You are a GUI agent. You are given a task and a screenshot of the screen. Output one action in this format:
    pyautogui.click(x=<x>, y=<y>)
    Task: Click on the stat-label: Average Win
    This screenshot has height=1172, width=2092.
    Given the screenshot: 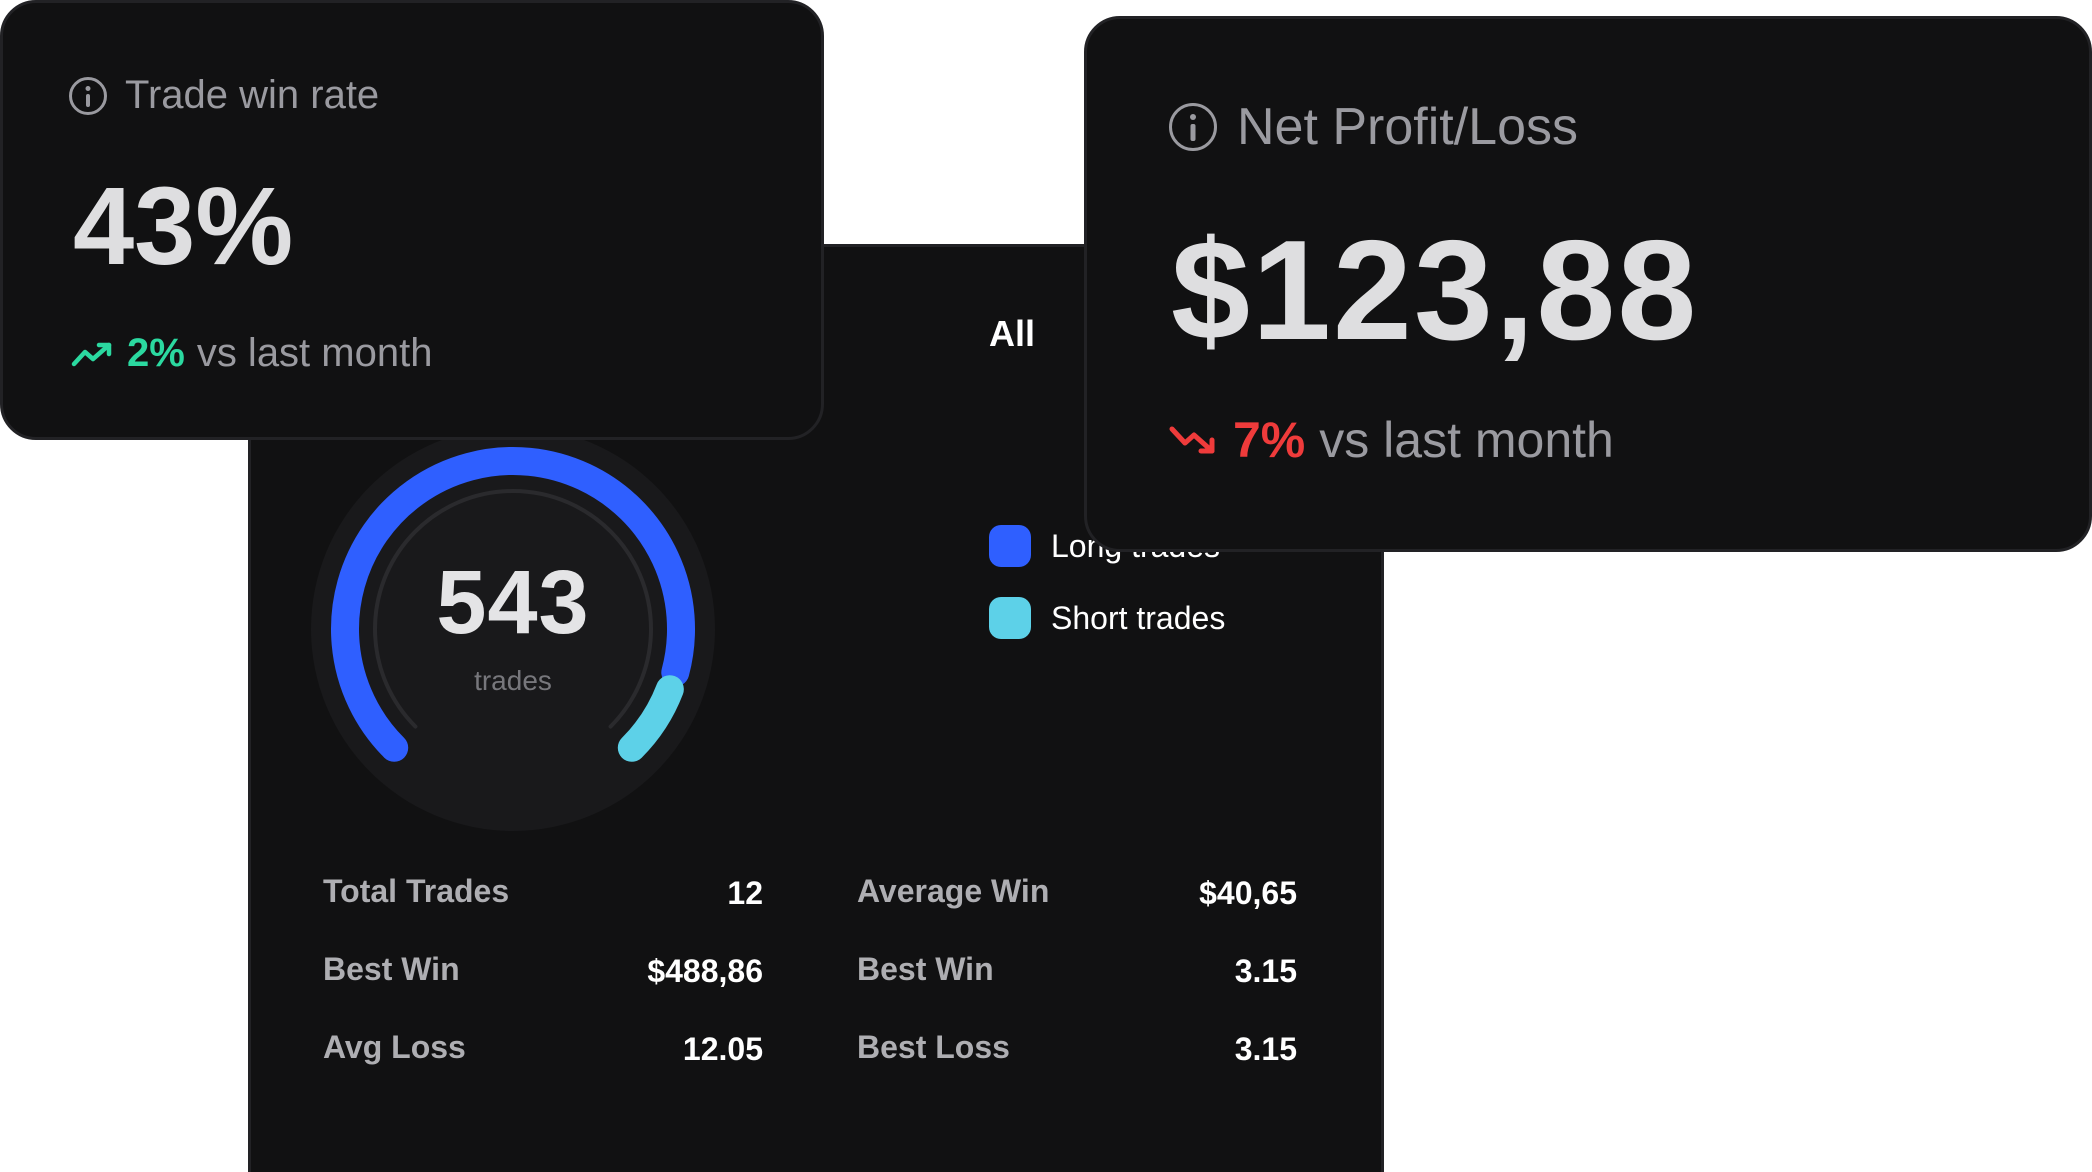 What is the action you would take?
    pyautogui.click(x=953, y=891)
    